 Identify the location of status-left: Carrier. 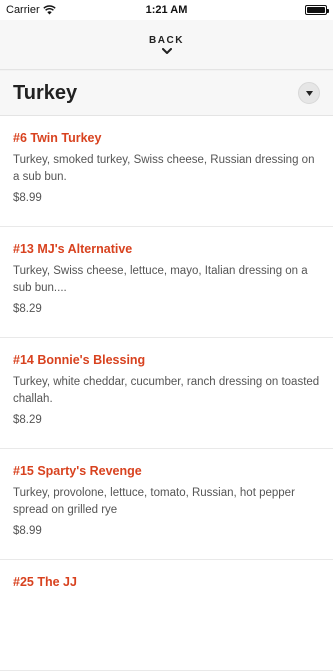
(51, 10).